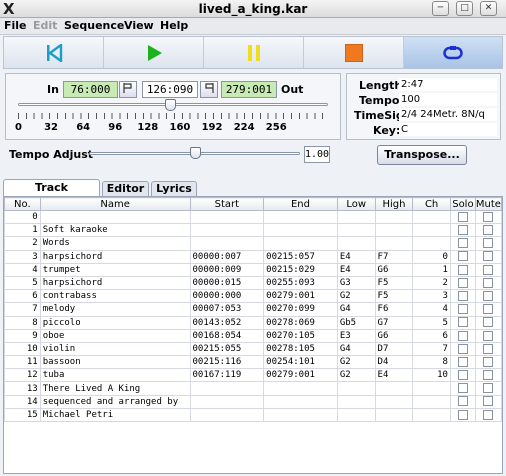  I want to click on column-header: Start, so click(227, 204).